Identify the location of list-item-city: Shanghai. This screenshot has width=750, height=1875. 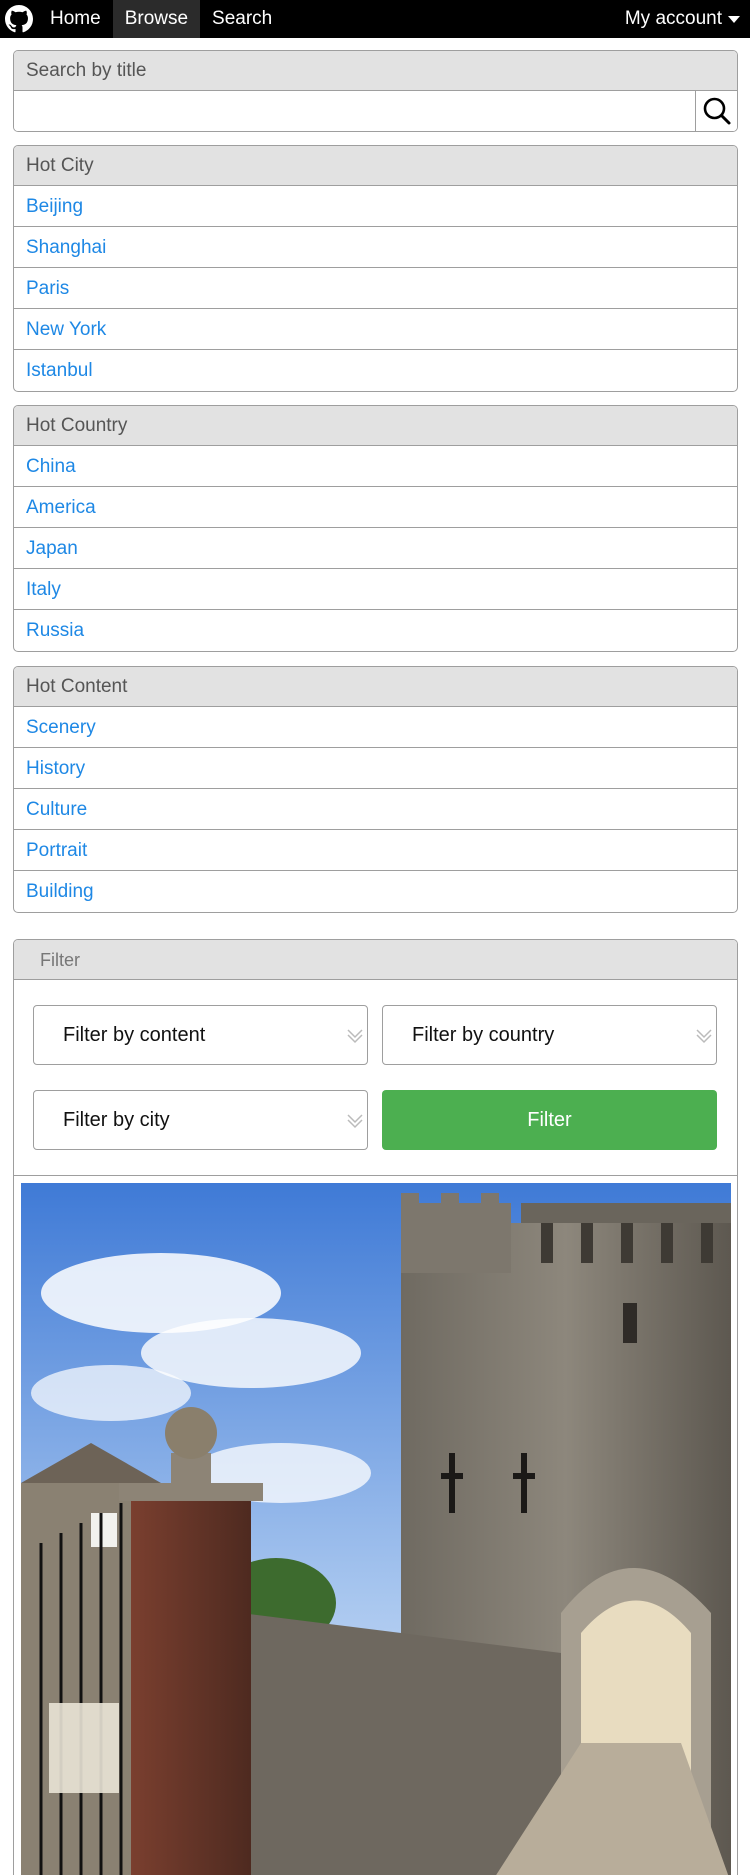
(375, 247).